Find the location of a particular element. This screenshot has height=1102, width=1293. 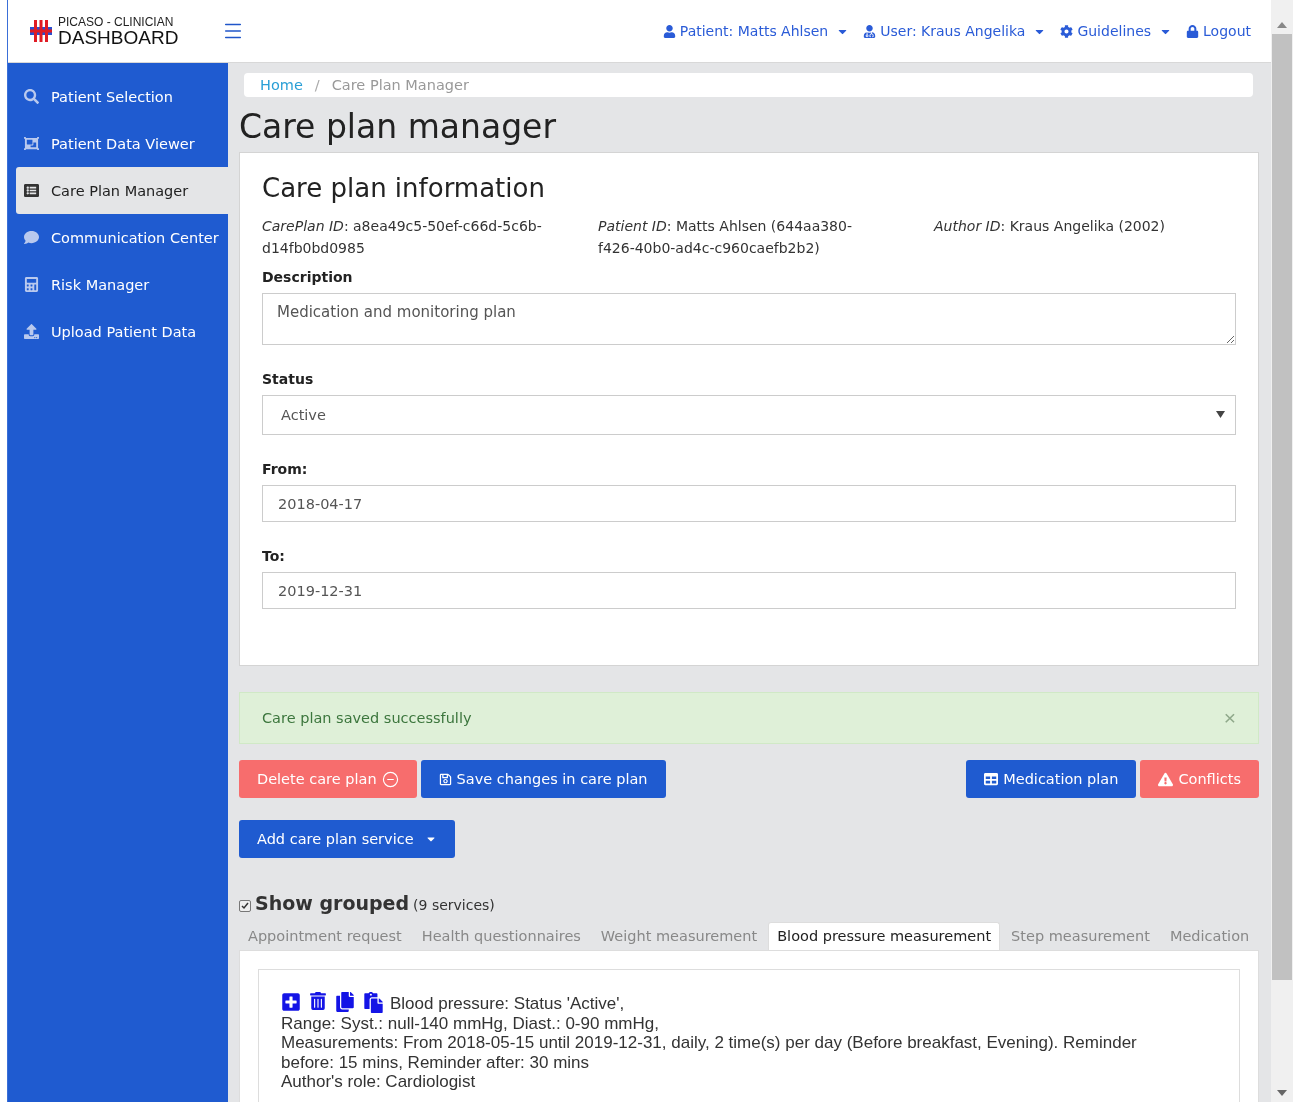

lock-icon is located at coordinates (1193, 31).